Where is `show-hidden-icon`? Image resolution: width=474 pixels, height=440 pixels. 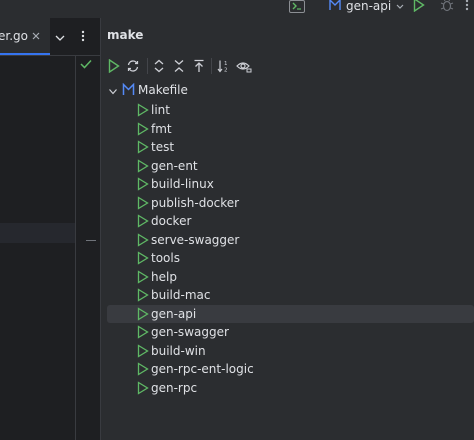 show-hidden-icon is located at coordinates (244, 66).